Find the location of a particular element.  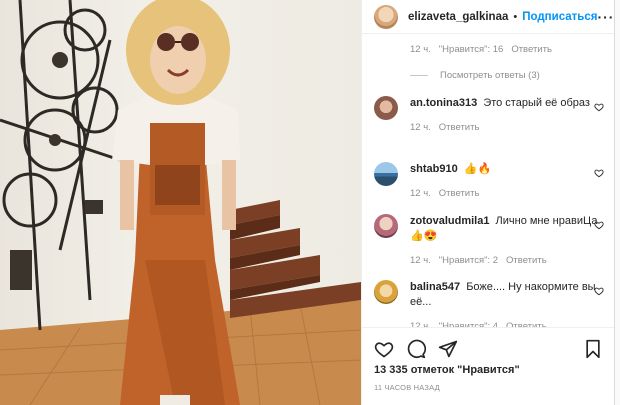

comment-likes: "Нравится": 4 is located at coordinates (468, 323).